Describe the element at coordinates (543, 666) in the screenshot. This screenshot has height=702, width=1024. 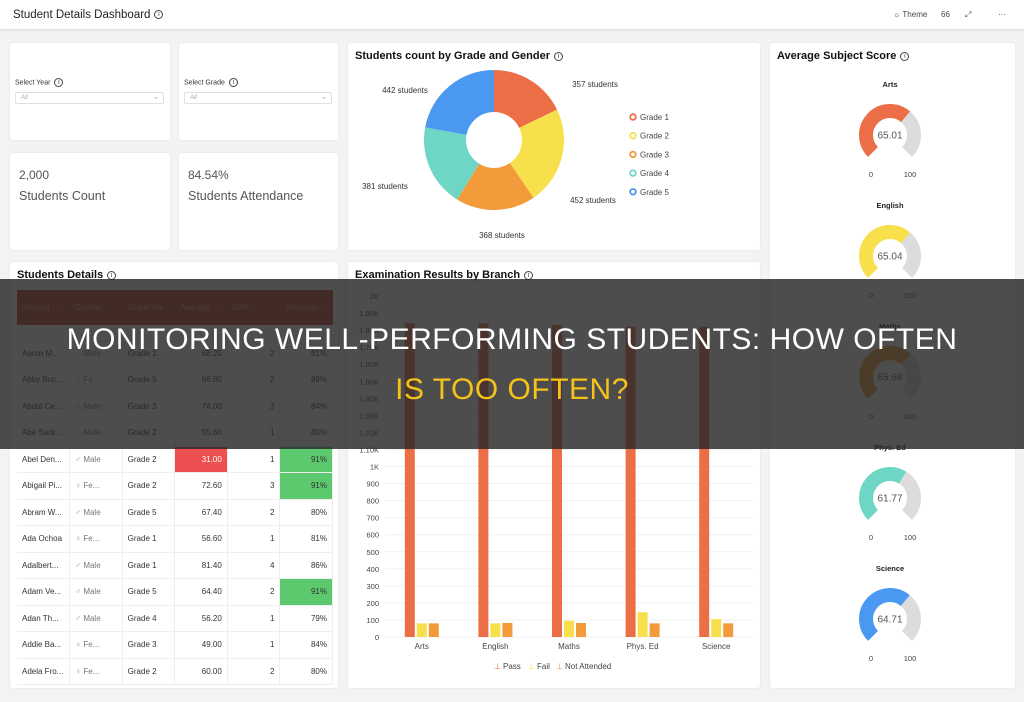
I see `legend-item: Fail` at that location.